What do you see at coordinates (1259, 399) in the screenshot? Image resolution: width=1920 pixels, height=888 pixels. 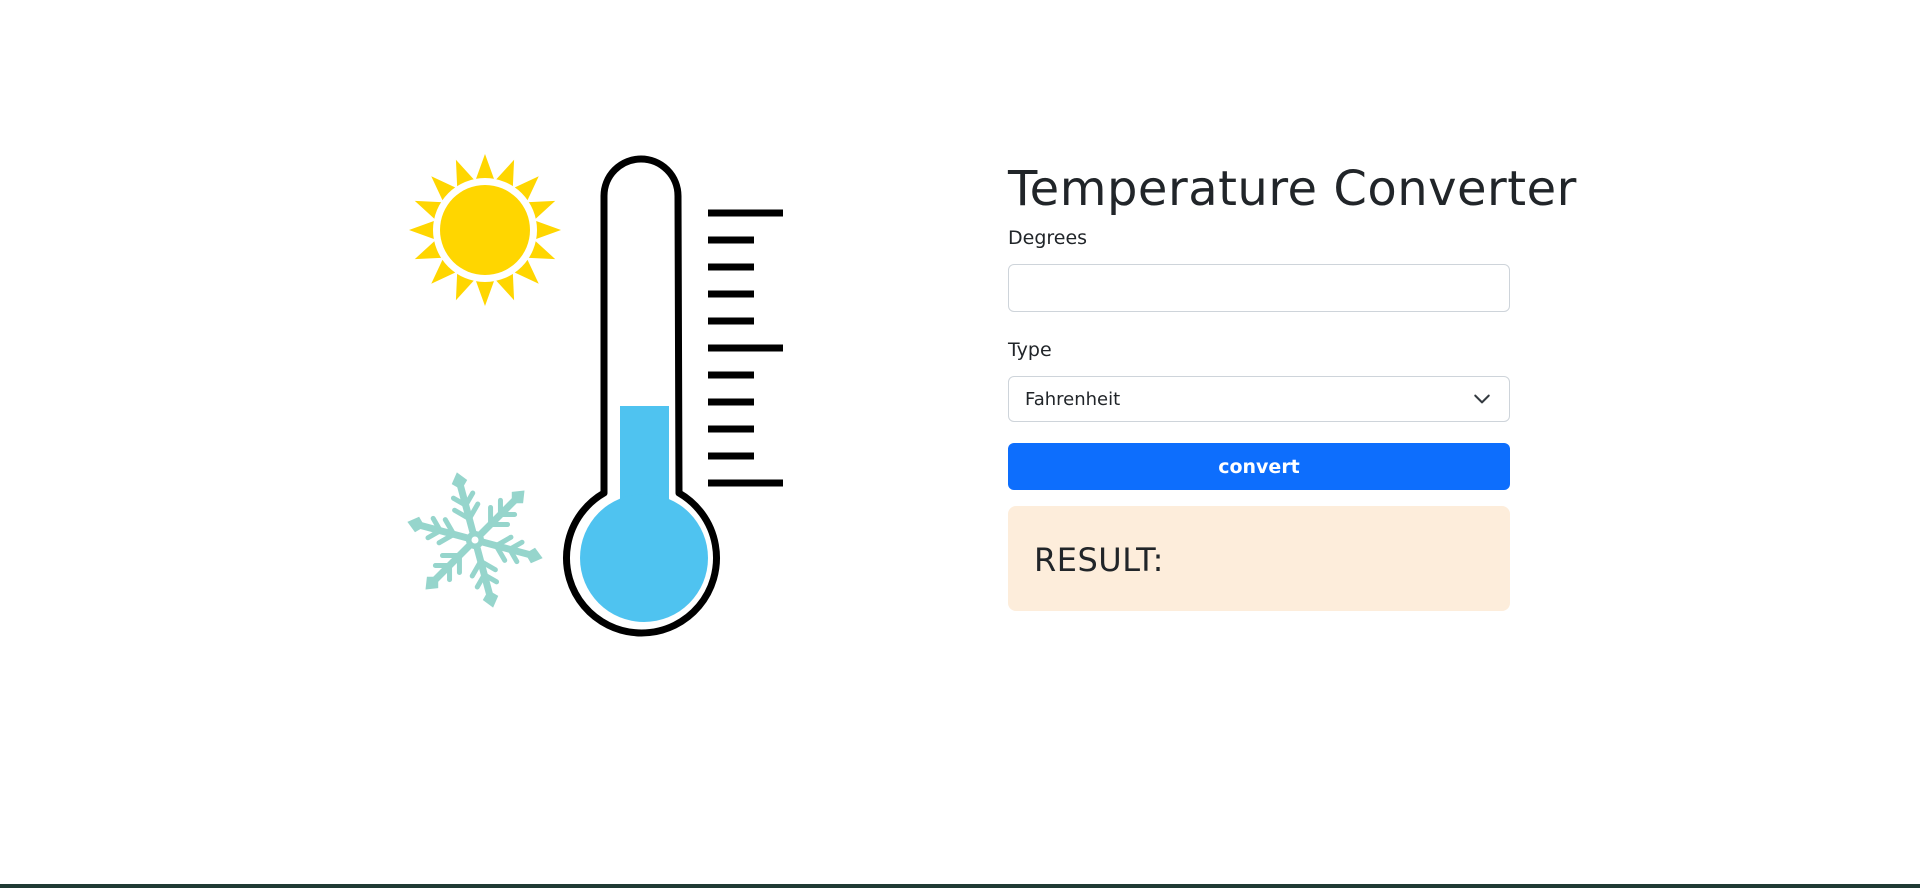 I see `type-select: Fahrenheit` at bounding box center [1259, 399].